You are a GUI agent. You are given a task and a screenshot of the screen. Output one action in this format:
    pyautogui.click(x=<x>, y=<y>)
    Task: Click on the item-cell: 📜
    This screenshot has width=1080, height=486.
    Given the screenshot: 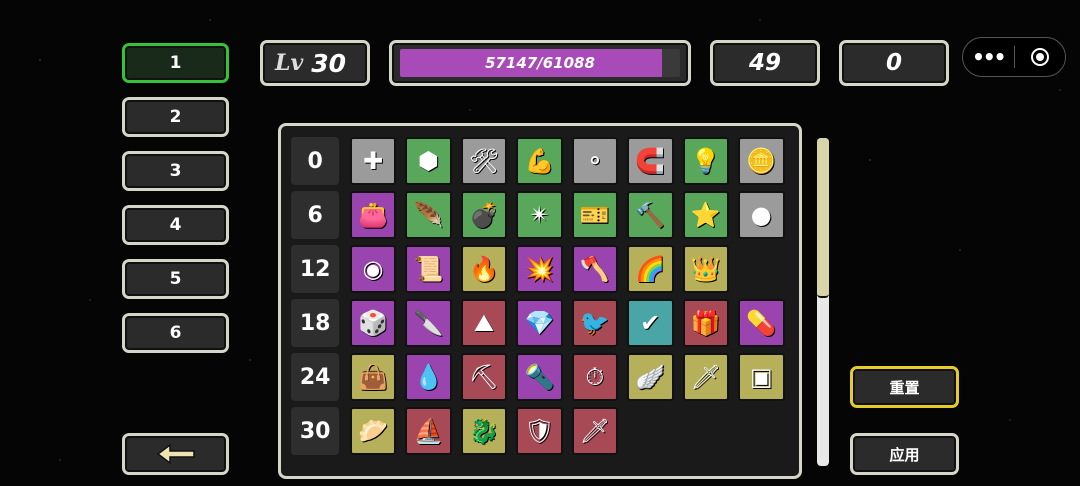 What is the action you would take?
    pyautogui.click(x=428, y=269)
    